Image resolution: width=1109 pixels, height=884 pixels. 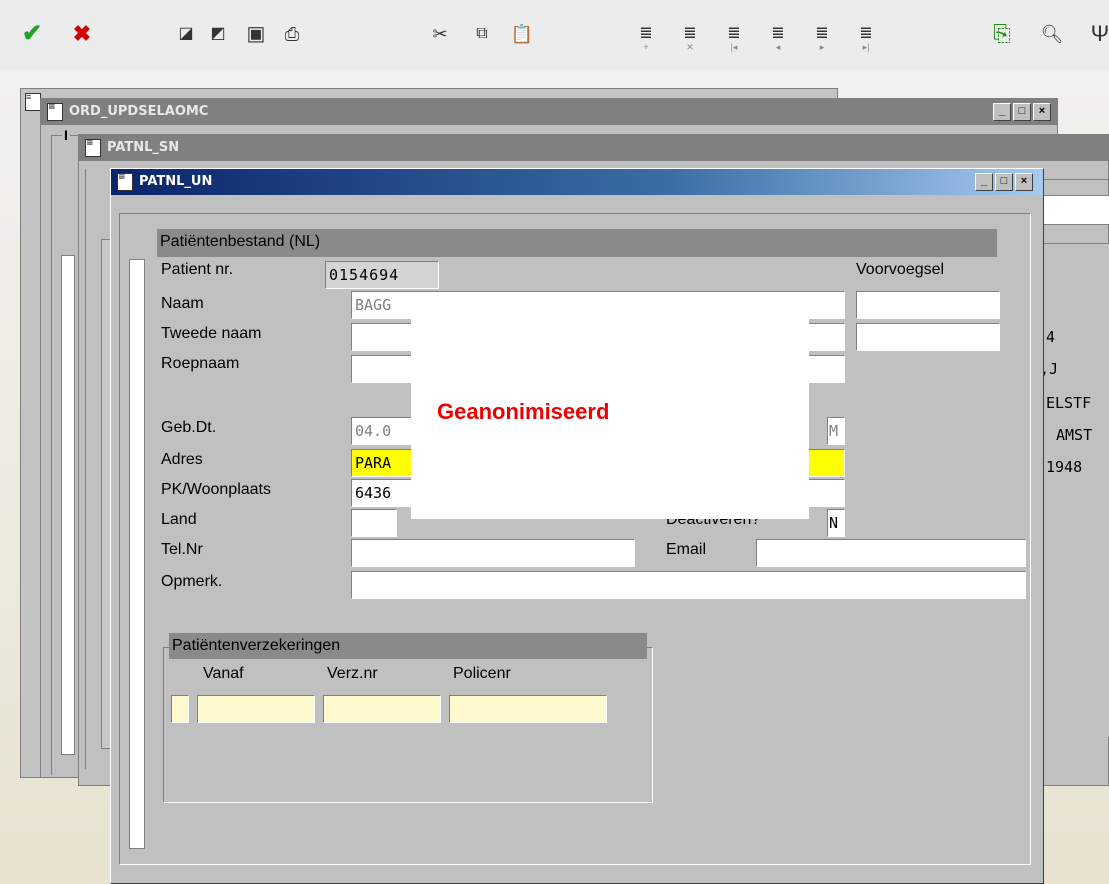 What do you see at coordinates (408, 646) in the screenshot?
I see `insurance-header: Patiëntenverzekeringen` at bounding box center [408, 646].